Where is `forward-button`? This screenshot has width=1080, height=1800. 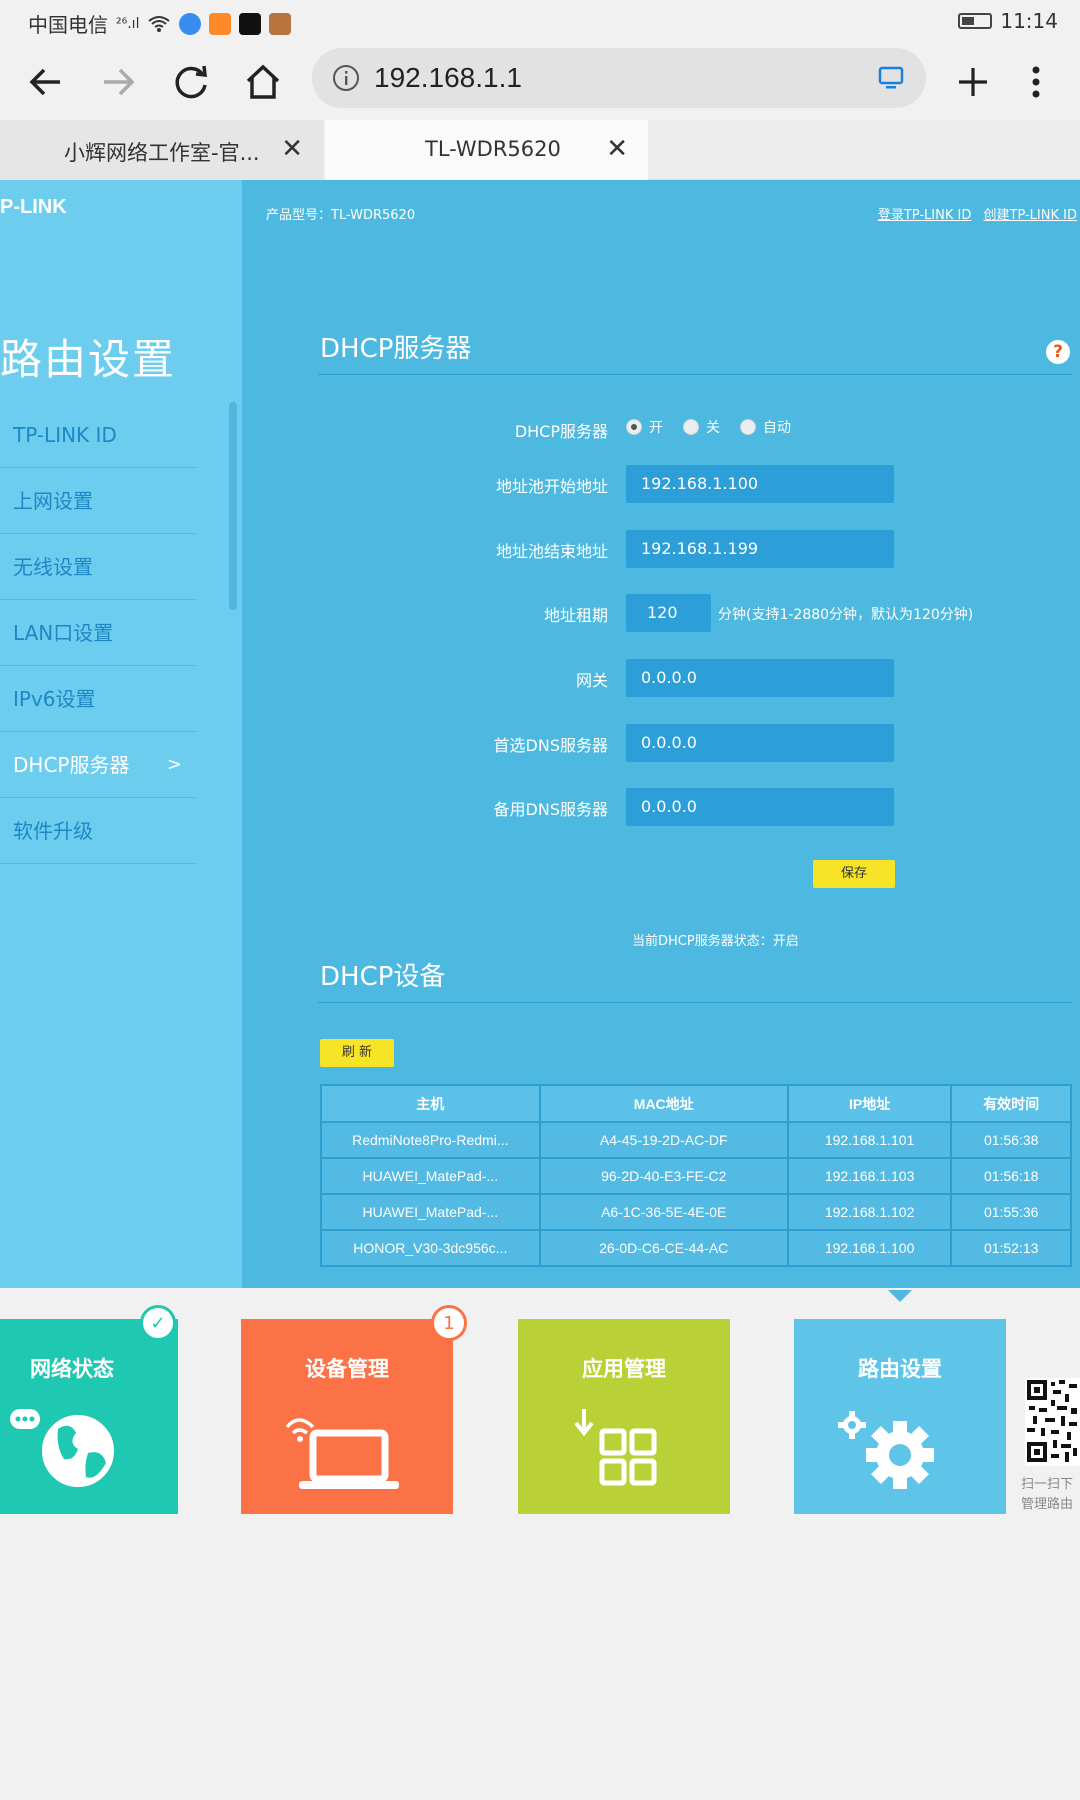 forward-button is located at coordinates (118, 82).